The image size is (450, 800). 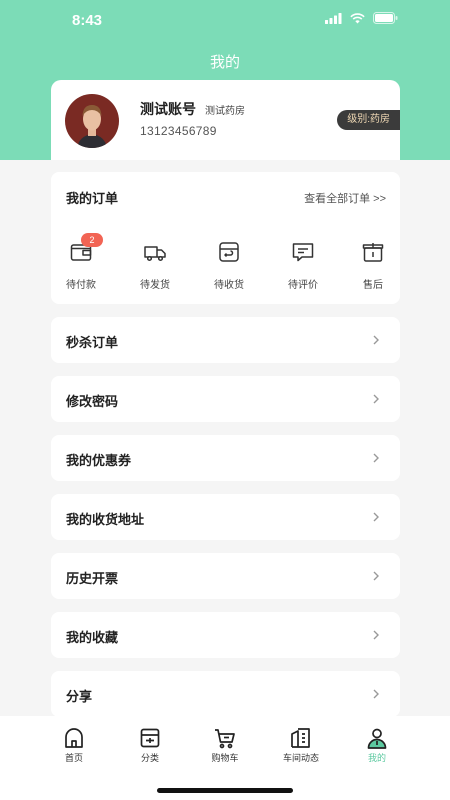 I want to click on tab-label: 我的, so click(x=376, y=758).